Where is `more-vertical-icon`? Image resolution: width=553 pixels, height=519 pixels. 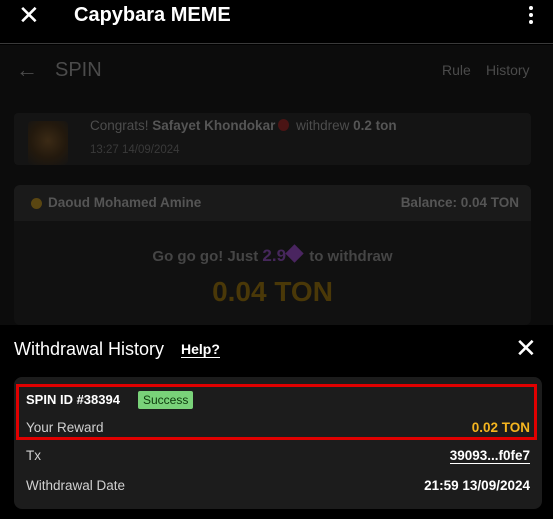
more-vertical-icon is located at coordinates (531, 15).